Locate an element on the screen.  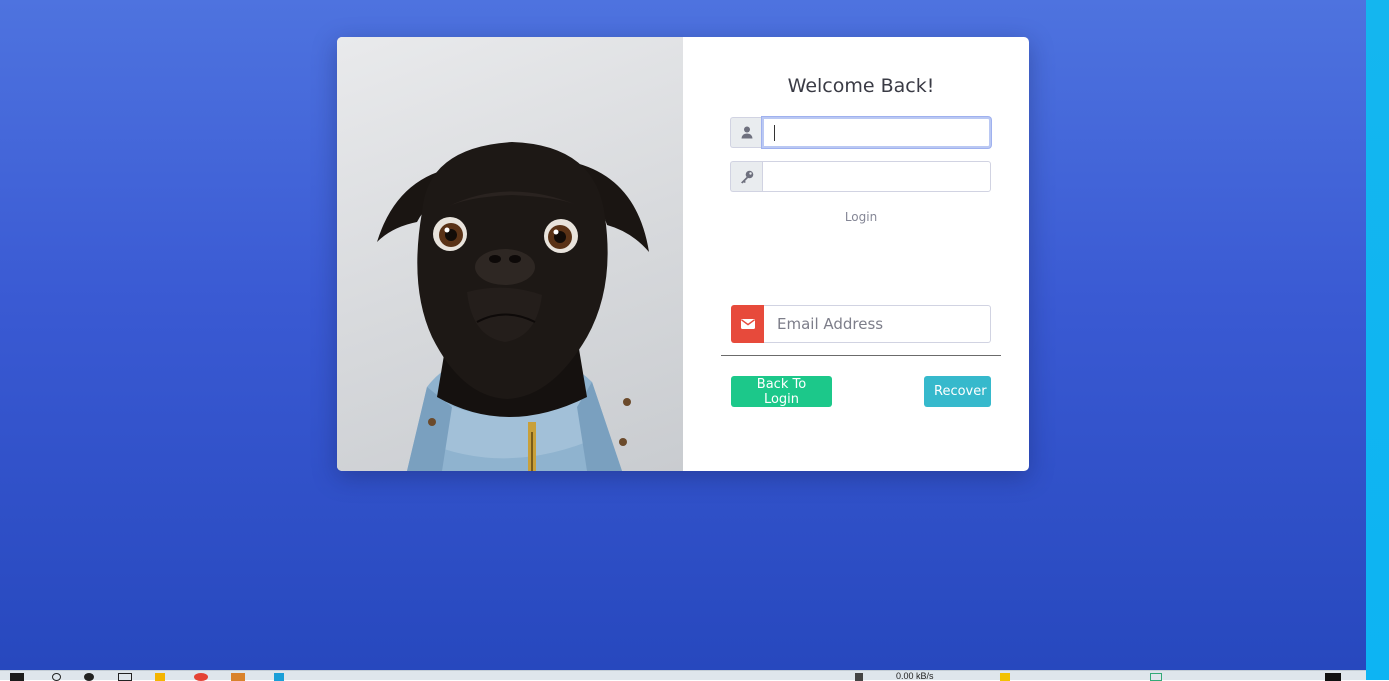
username-group is located at coordinates (860, 132).